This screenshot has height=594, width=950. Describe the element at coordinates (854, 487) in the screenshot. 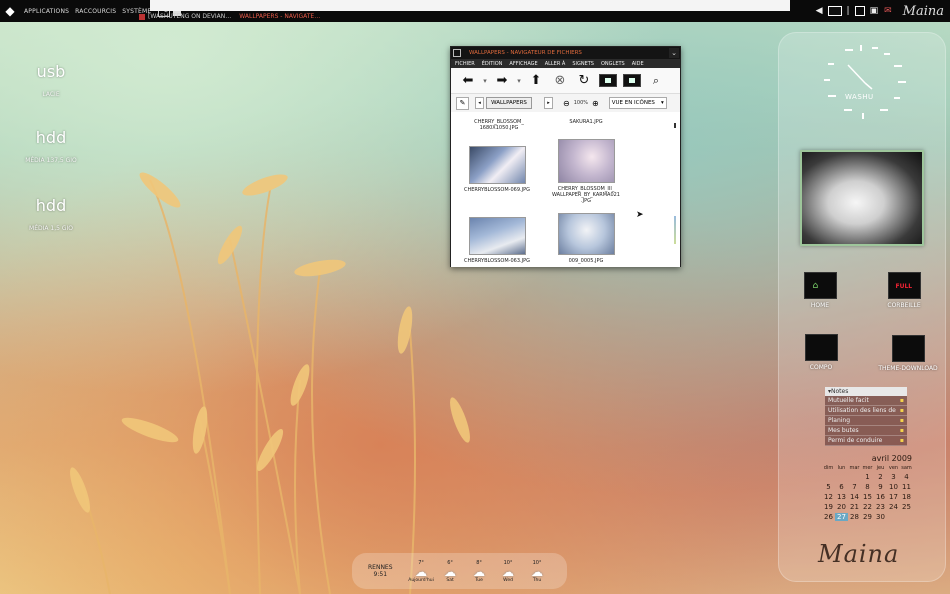

I see `calendar-day: 7` at that location.